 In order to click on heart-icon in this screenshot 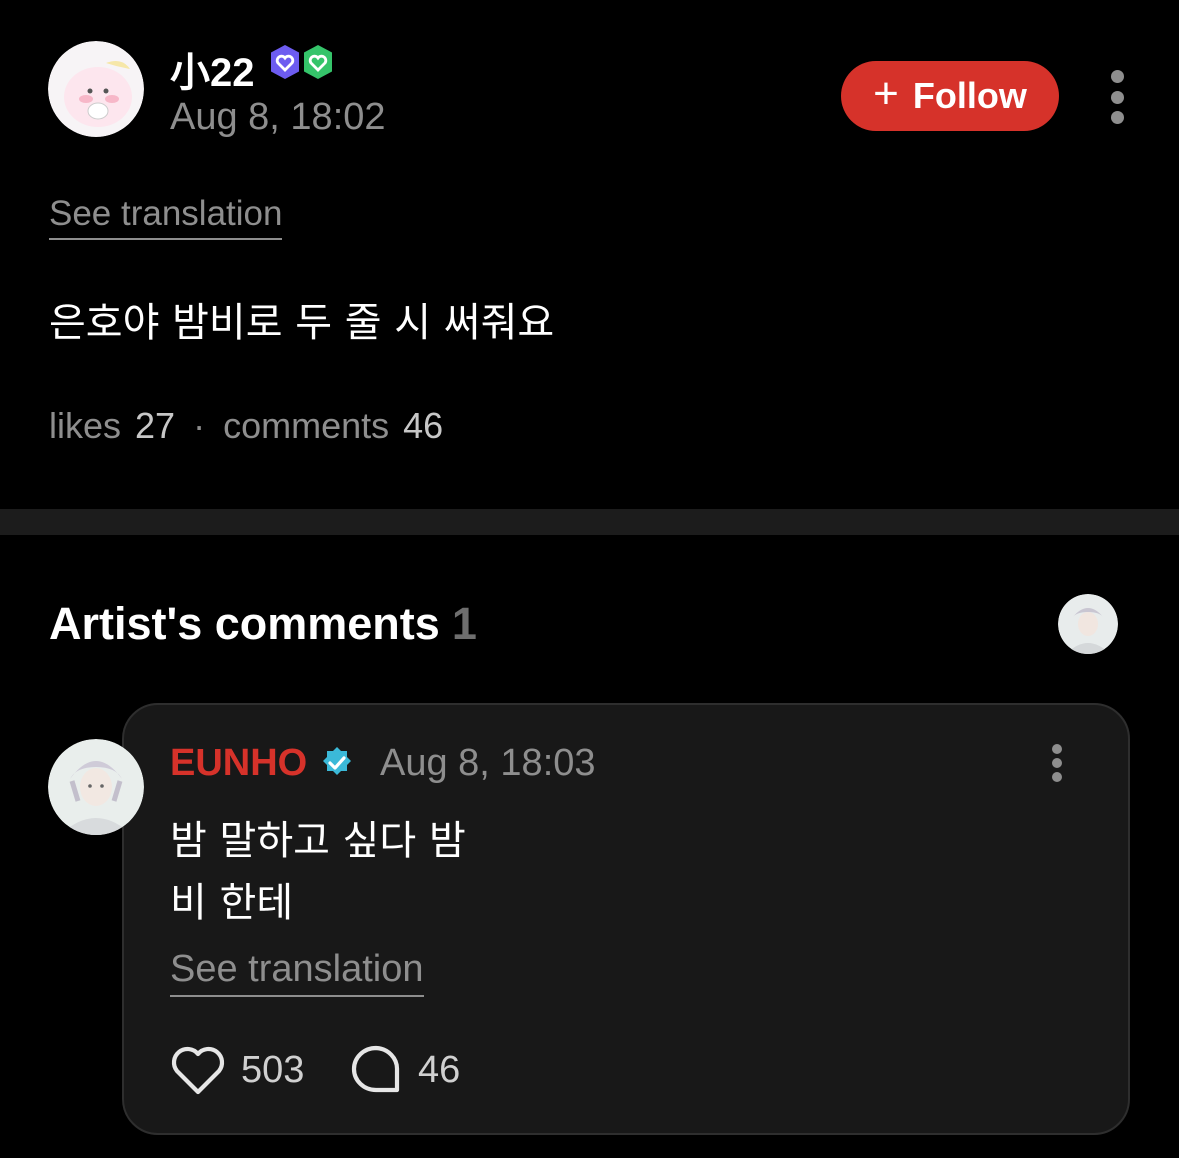, I will do `click(198, 1070)`.